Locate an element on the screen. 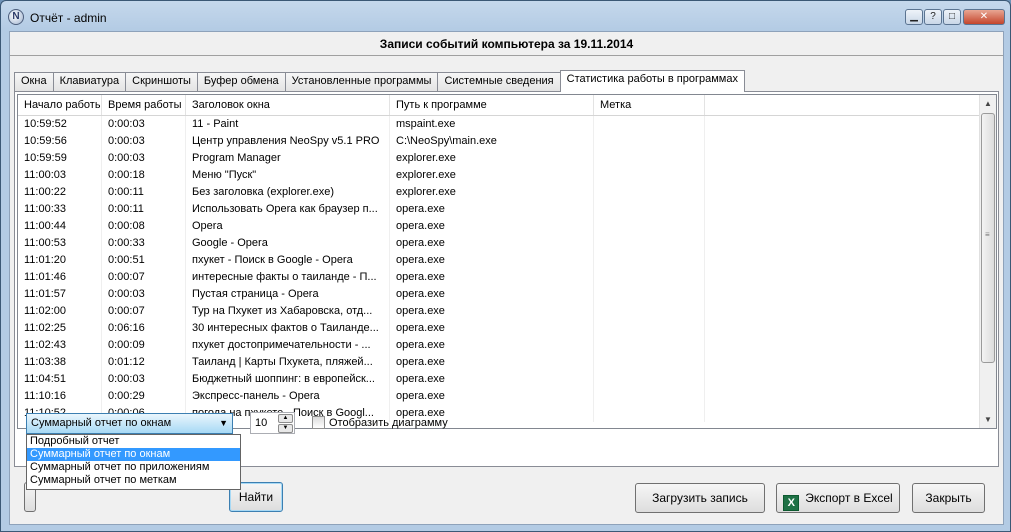 Image resolution: width=1011 pixels, height=532 pixels. dropdown-option: Суммарный отчет по приложениям is located at coordinates (133, 467).